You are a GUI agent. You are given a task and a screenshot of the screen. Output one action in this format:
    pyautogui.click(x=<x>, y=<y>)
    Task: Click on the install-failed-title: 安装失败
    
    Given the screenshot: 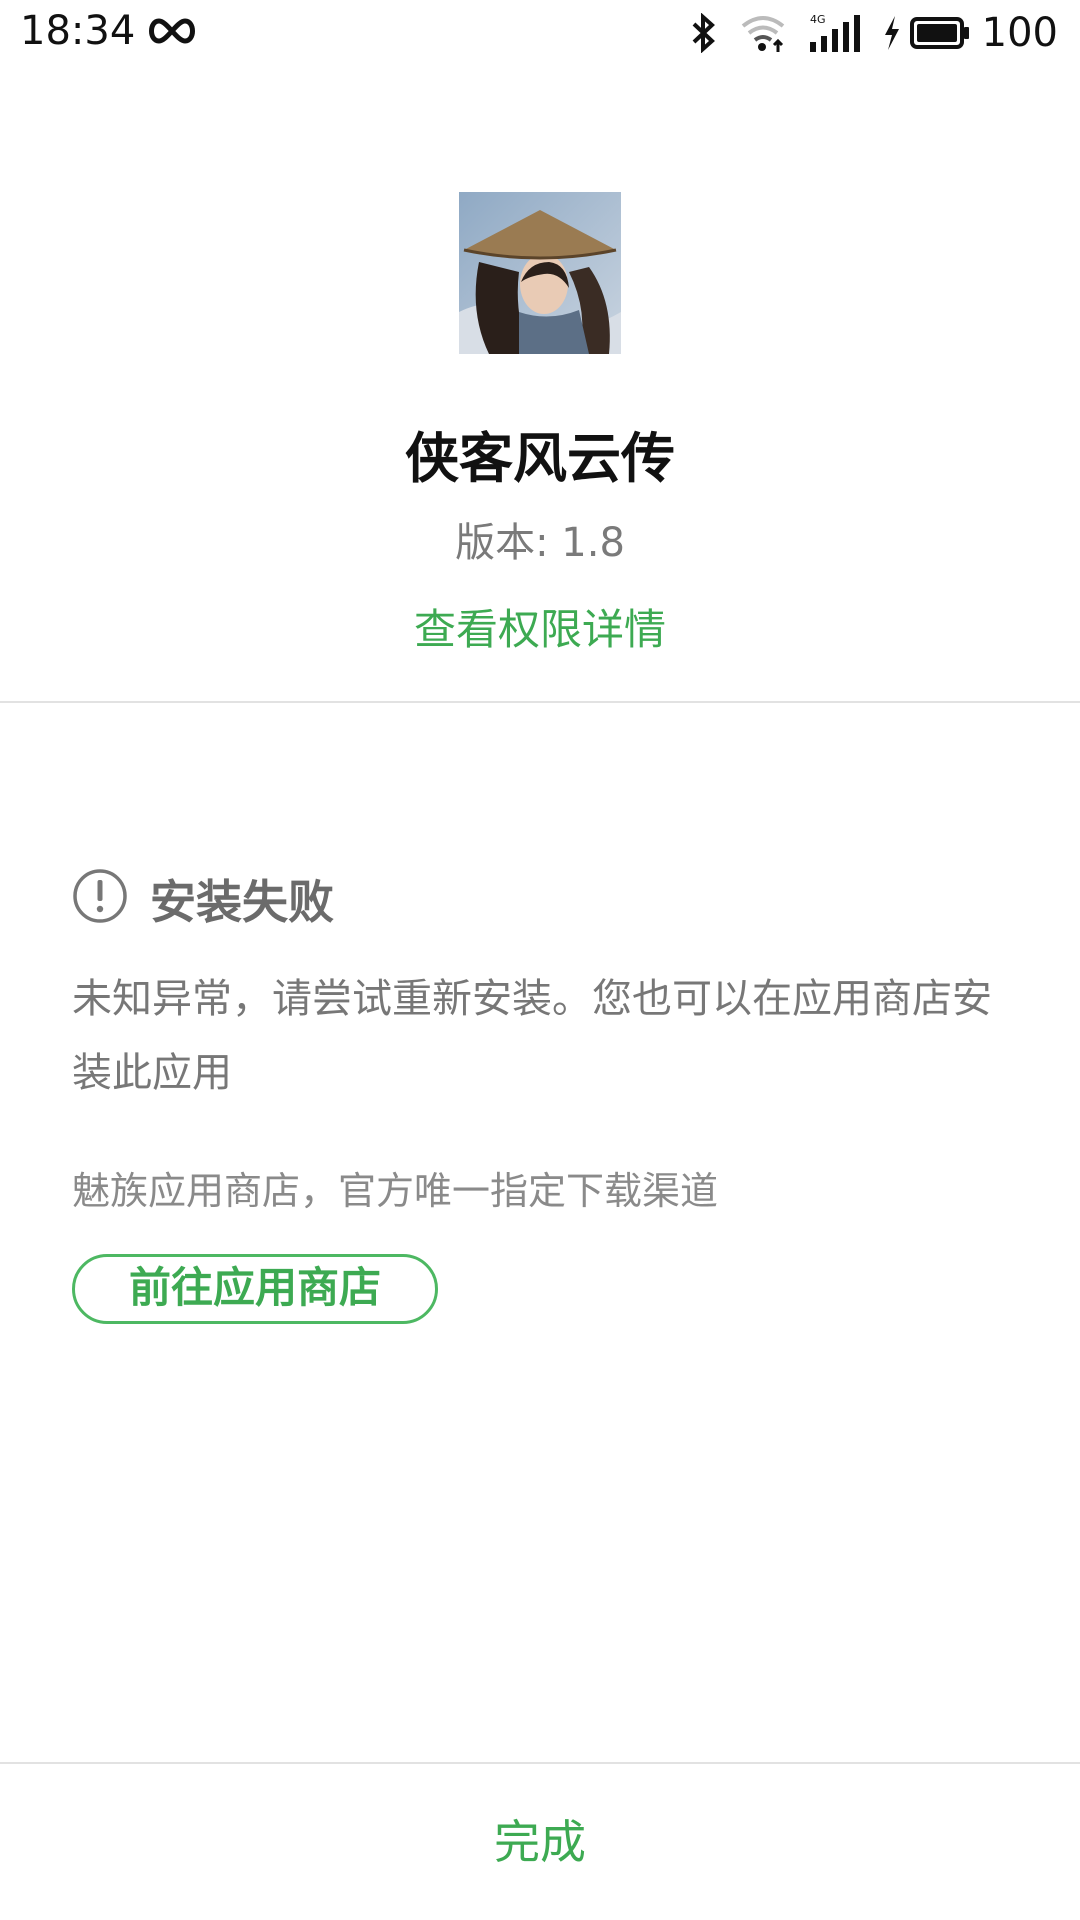 What is the action you would take?
    pyautogui.click(x=242, y=902)
    